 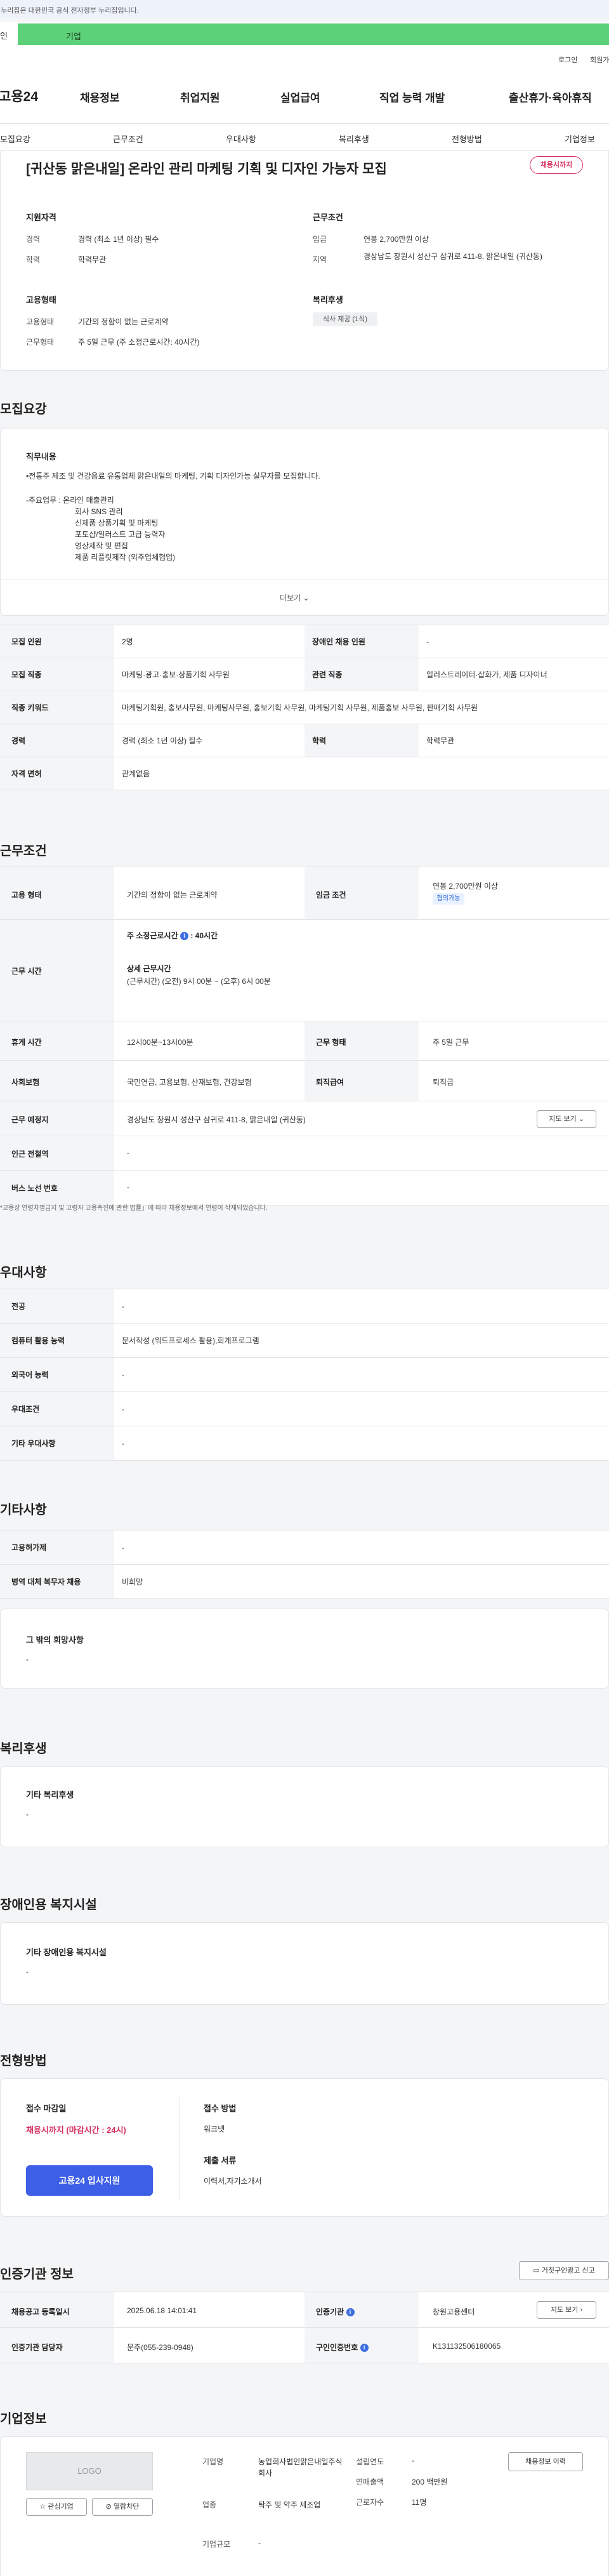 I want to click on bus-label: 버스 노선 번호, so click(x=34, y=1188).